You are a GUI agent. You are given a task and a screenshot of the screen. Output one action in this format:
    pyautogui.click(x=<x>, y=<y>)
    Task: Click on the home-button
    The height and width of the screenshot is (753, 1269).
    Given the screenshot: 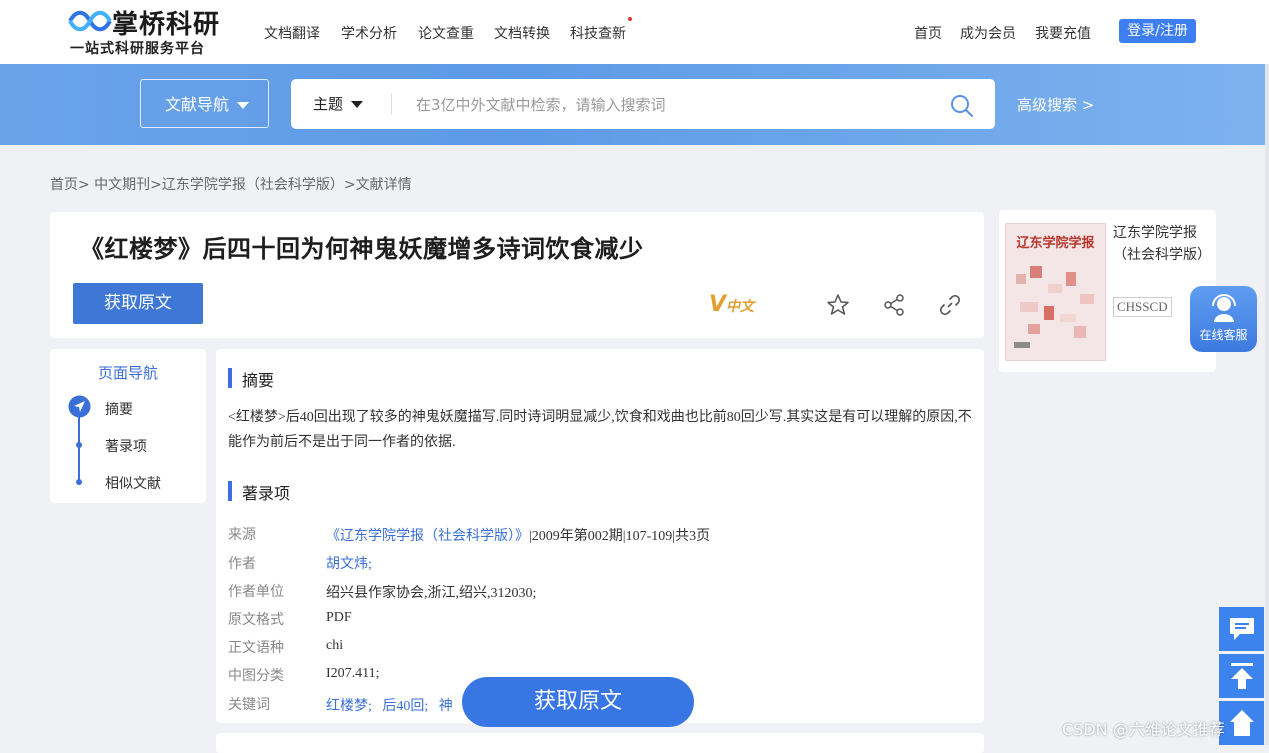 What is the action you would take?
    pyautogui.click(x=1241, y=723)
    